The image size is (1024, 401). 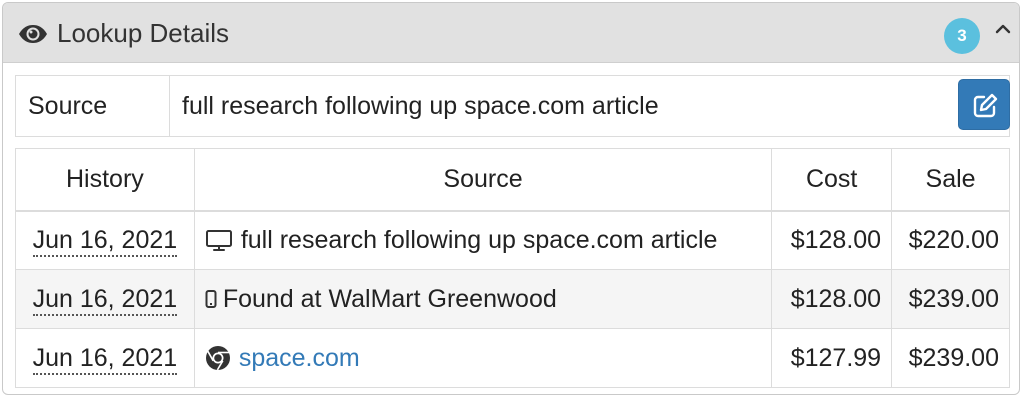 What do you see at coordinates (511, 33) in the screenshot?
I see `panel-header: Lookup Details 3` at bounding box center [511, 33].